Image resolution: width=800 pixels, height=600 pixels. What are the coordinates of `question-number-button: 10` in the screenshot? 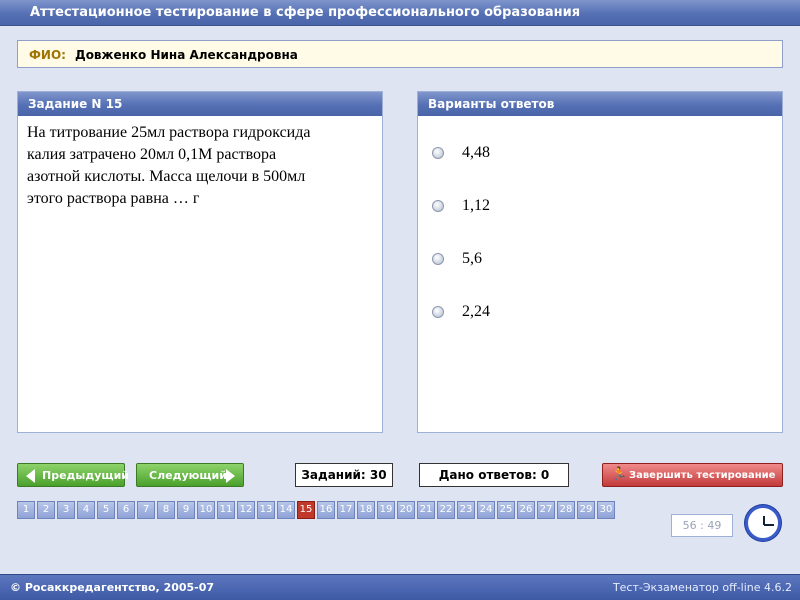 It's located at (206, 510).